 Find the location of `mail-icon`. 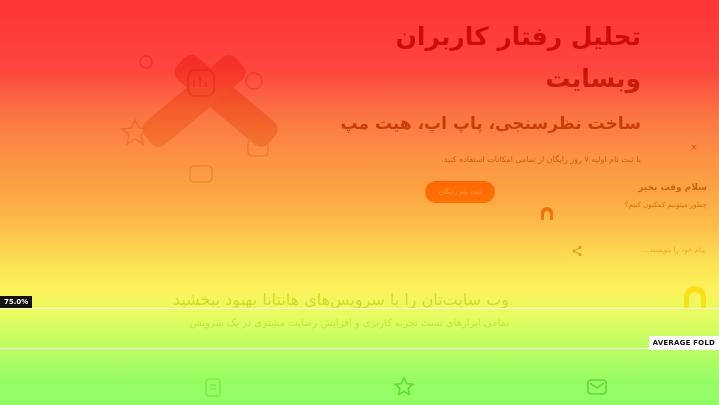

mail-icon is located at coordinates (597, 387).